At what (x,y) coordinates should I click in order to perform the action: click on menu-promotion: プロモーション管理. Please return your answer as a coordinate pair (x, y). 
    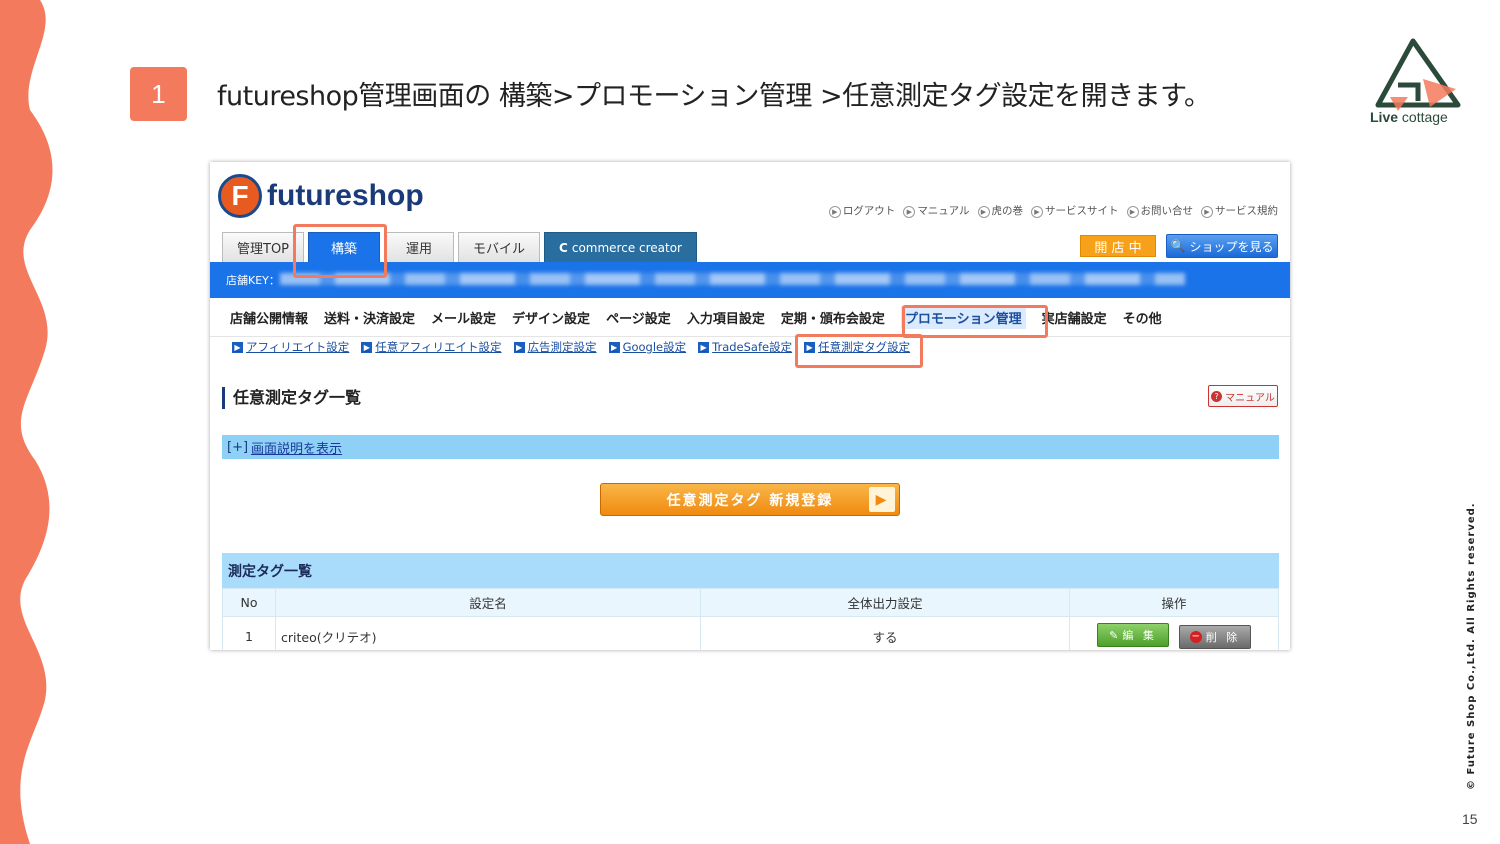
    Looking at the image, I should click on (963, 317).